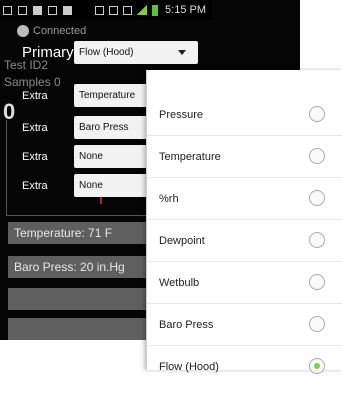 This screenshot has height=396, width=342. Describe the element at coordinates (186, 324) in the screenshot. I see `option-label: Baro Press` at that location.